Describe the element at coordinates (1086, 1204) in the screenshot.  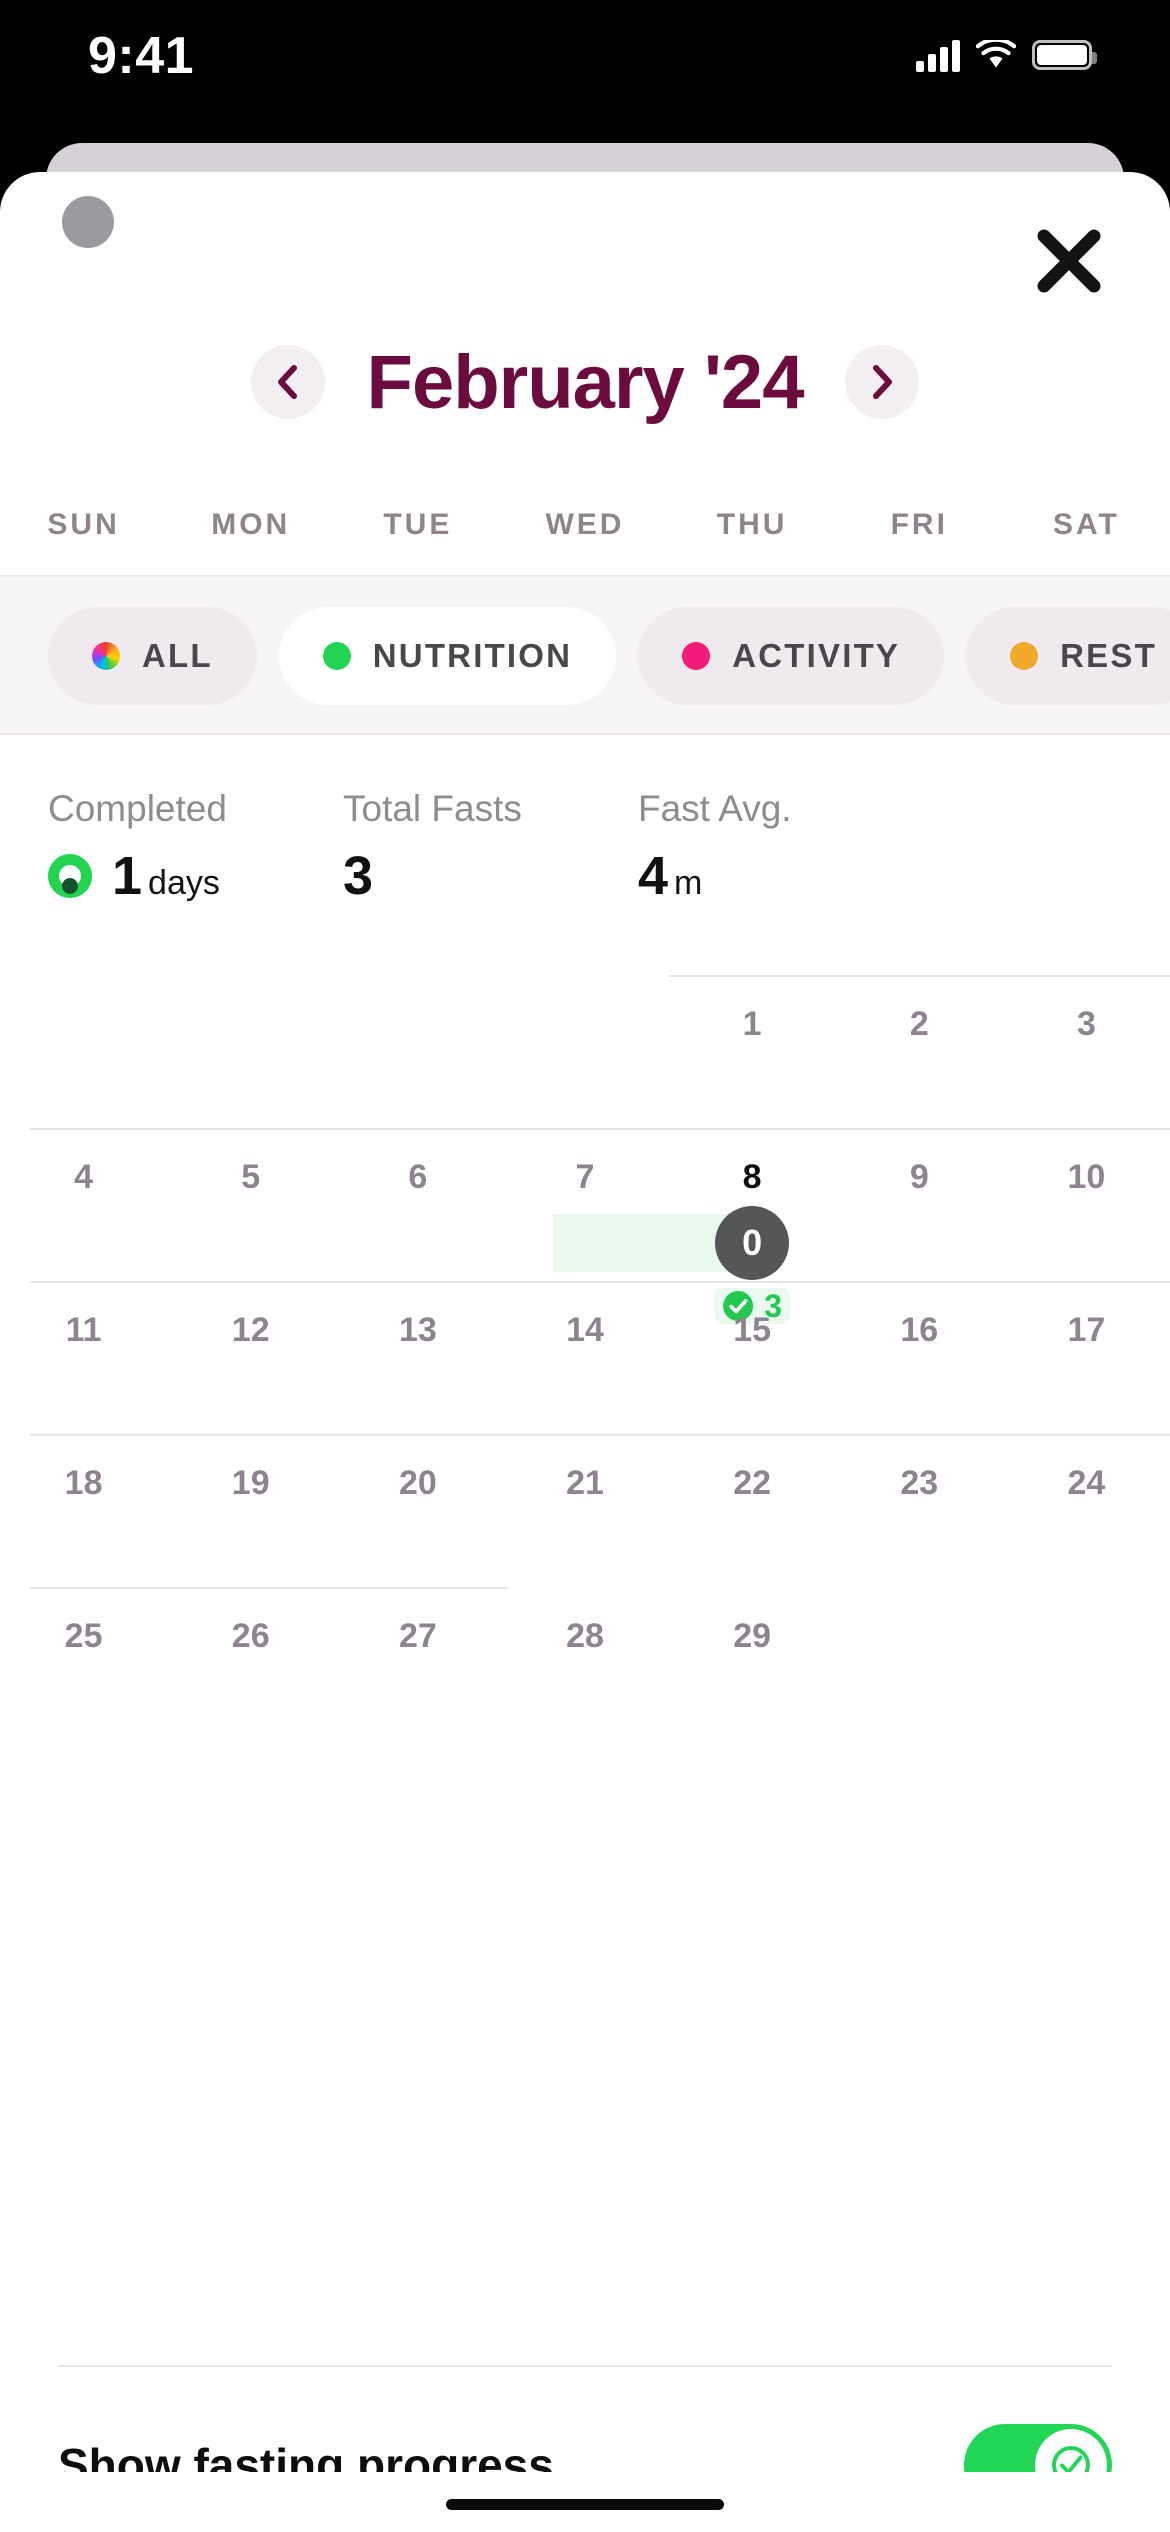
I see `calendar-day-10: 10` at that location.